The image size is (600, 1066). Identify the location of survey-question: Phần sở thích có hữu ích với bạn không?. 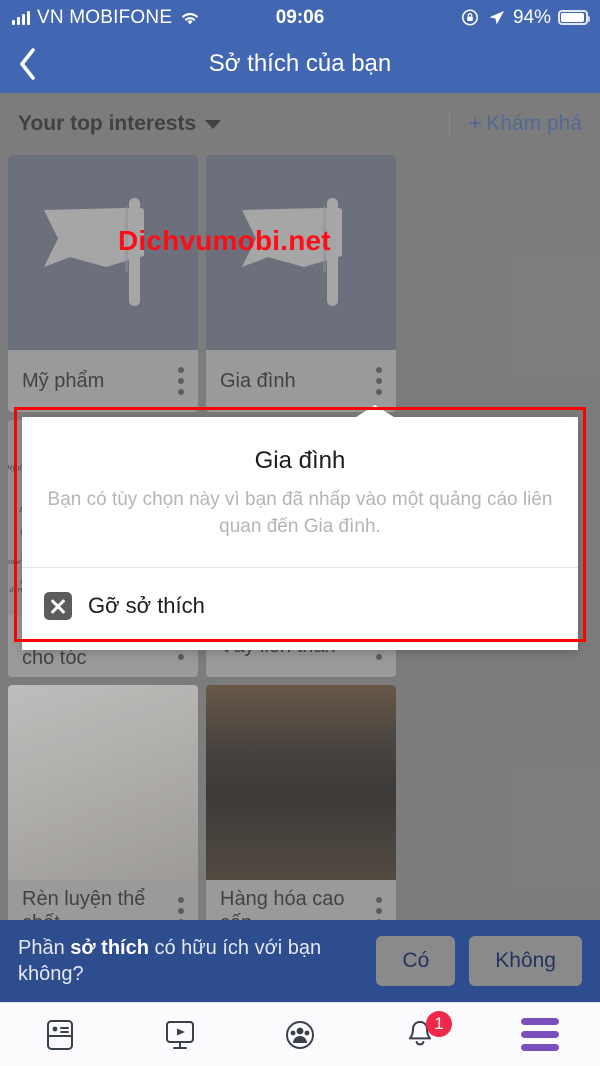
(183, 961).